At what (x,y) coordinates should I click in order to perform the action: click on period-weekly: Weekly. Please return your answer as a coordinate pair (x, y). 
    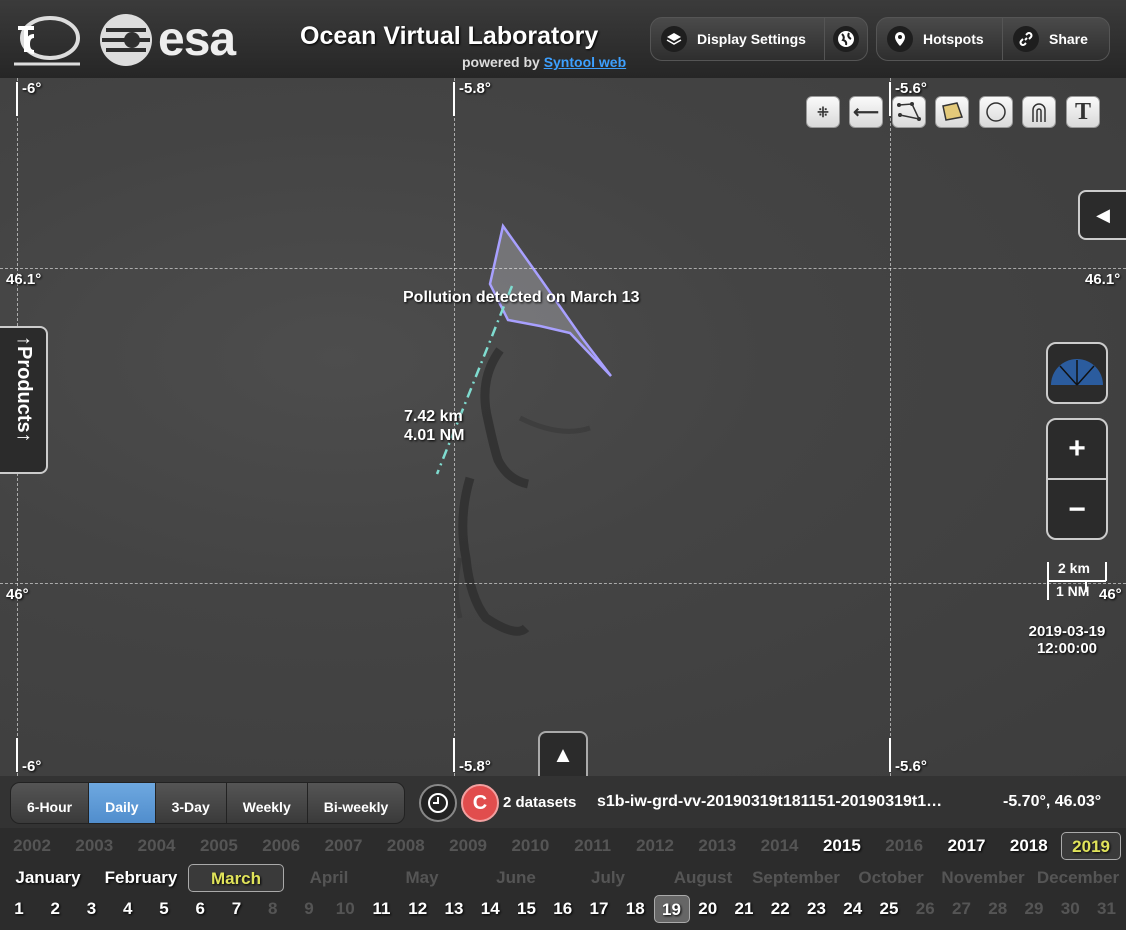
    Looking at the image, I should click on (267, 803).